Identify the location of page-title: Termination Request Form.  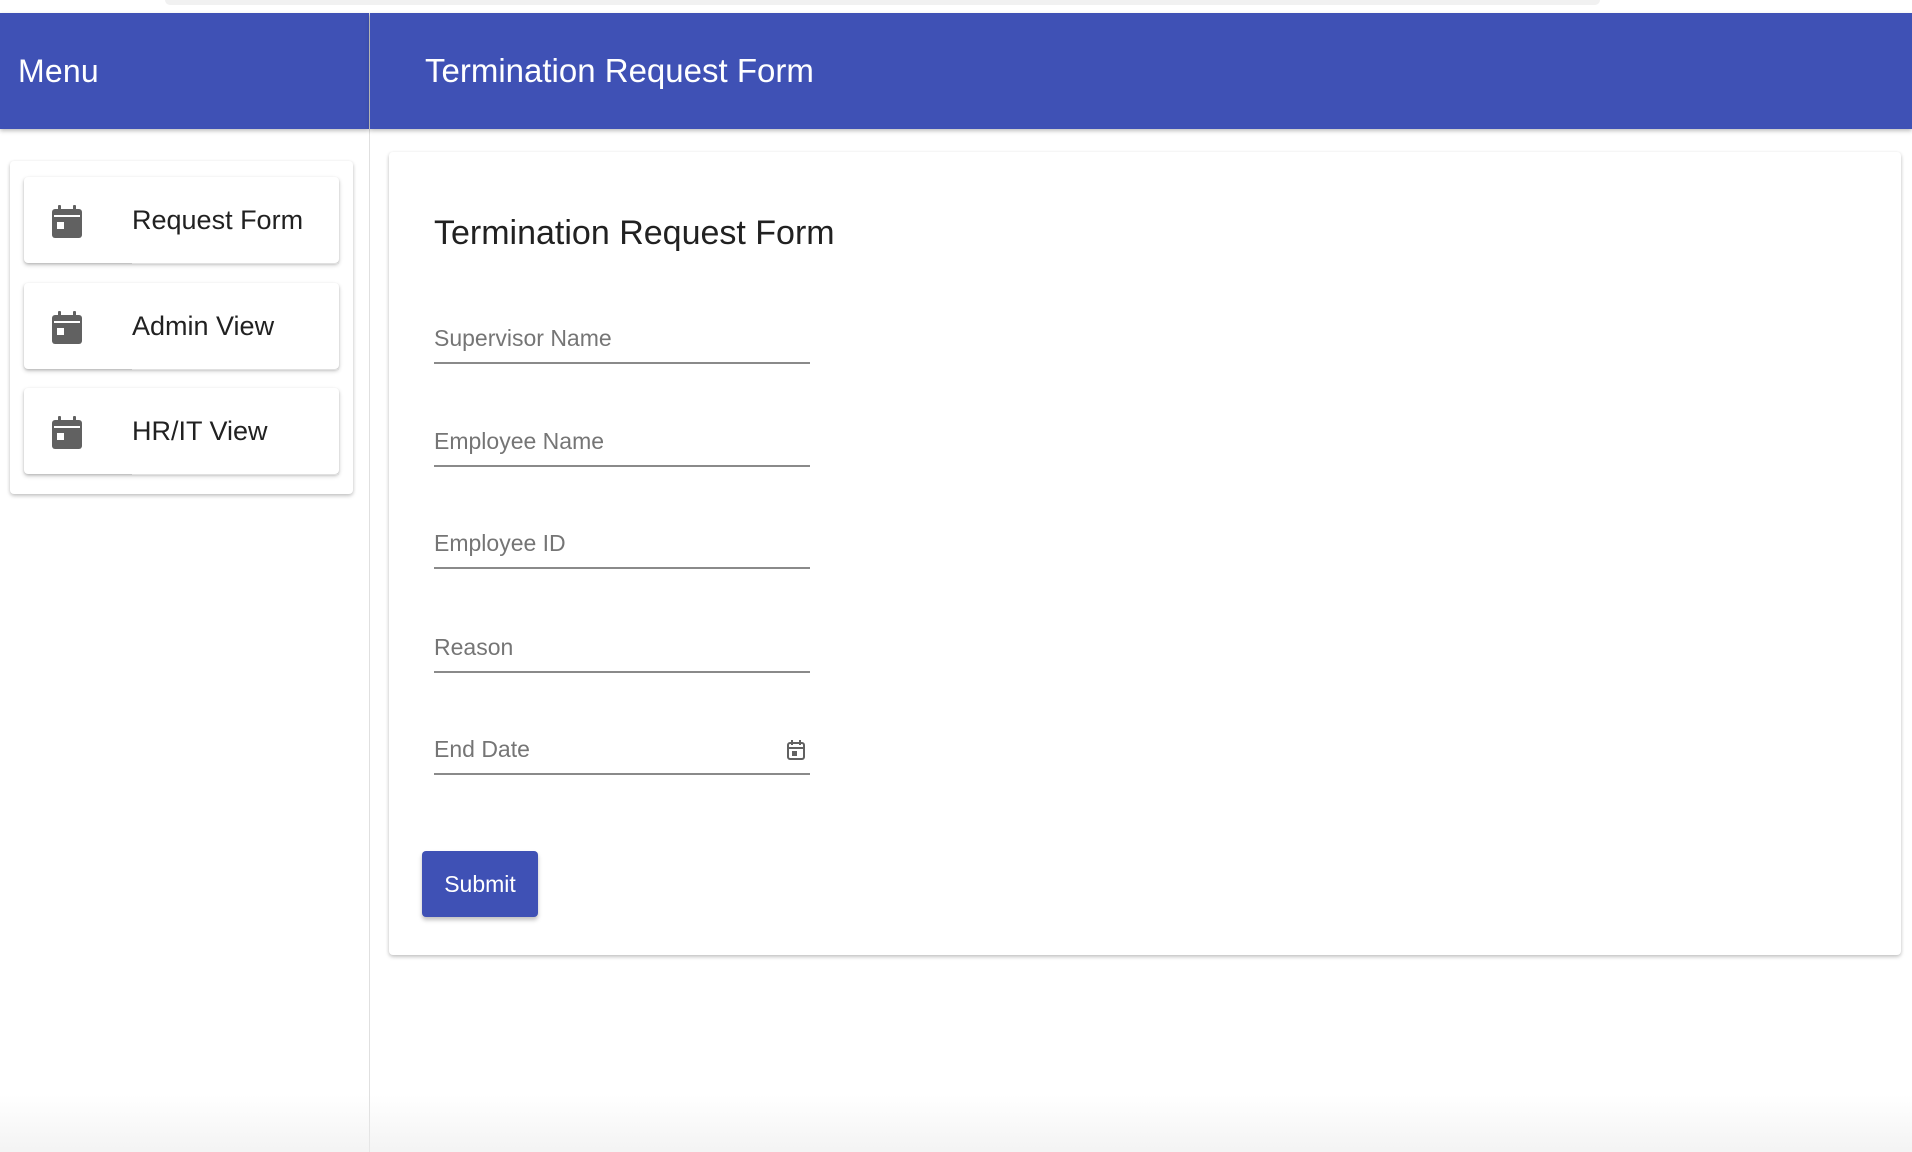
(619, 70).